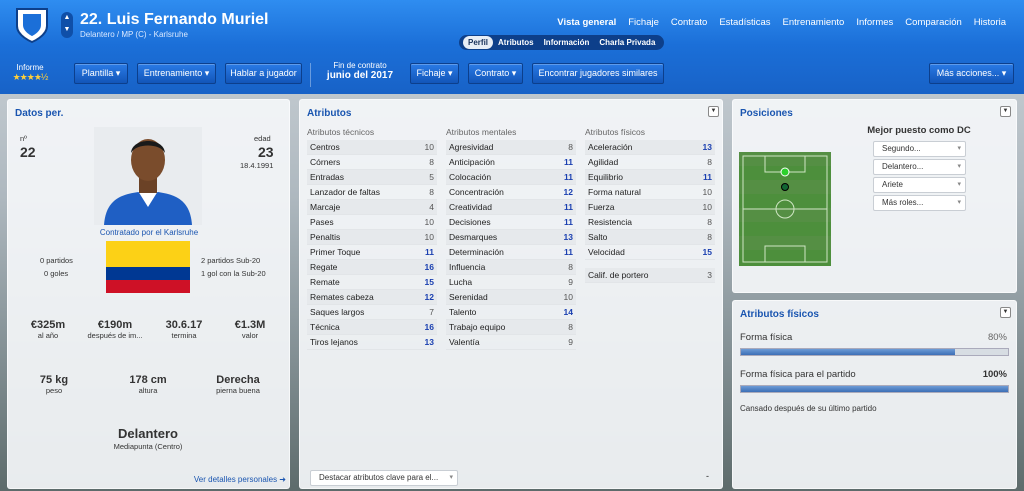 The image size is (1024, 491). I want to click on mental-attribute-value: 11, so click(568, 207).